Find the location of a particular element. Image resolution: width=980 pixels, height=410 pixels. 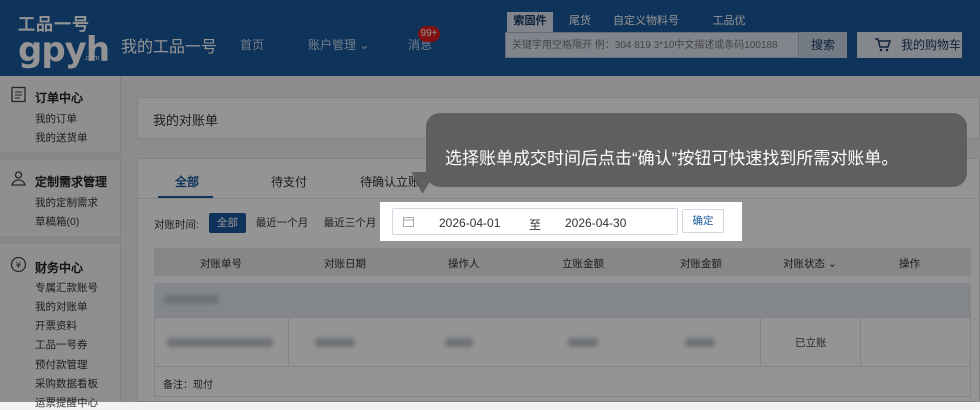

date-separator: 至 is located at coordinates (535, 225).